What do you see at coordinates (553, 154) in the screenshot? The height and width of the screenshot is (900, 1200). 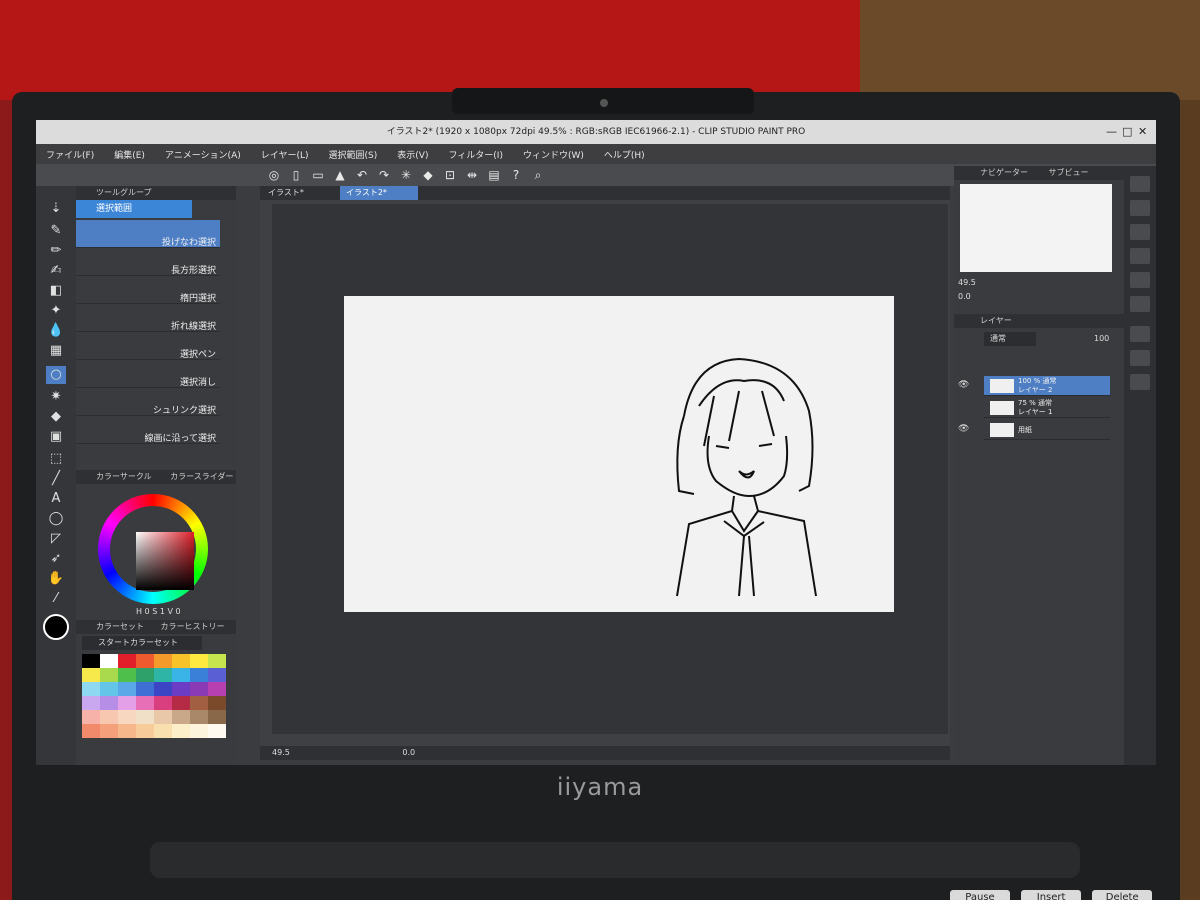 I see `menu-window: ウィンドウ(W)` at bounding box center [553, 154].